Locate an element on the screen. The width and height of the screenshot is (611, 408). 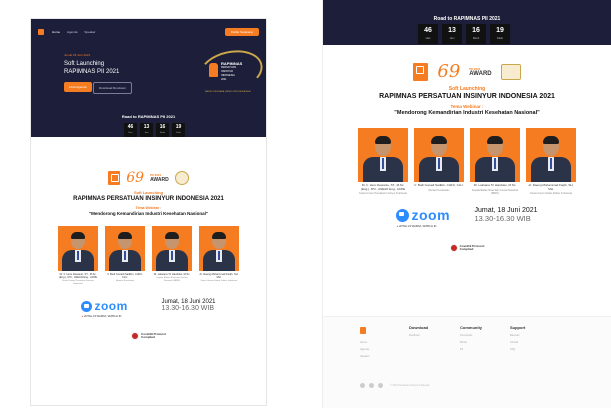
rundown-button: Download Rundown is located at coordinates (112, 88).